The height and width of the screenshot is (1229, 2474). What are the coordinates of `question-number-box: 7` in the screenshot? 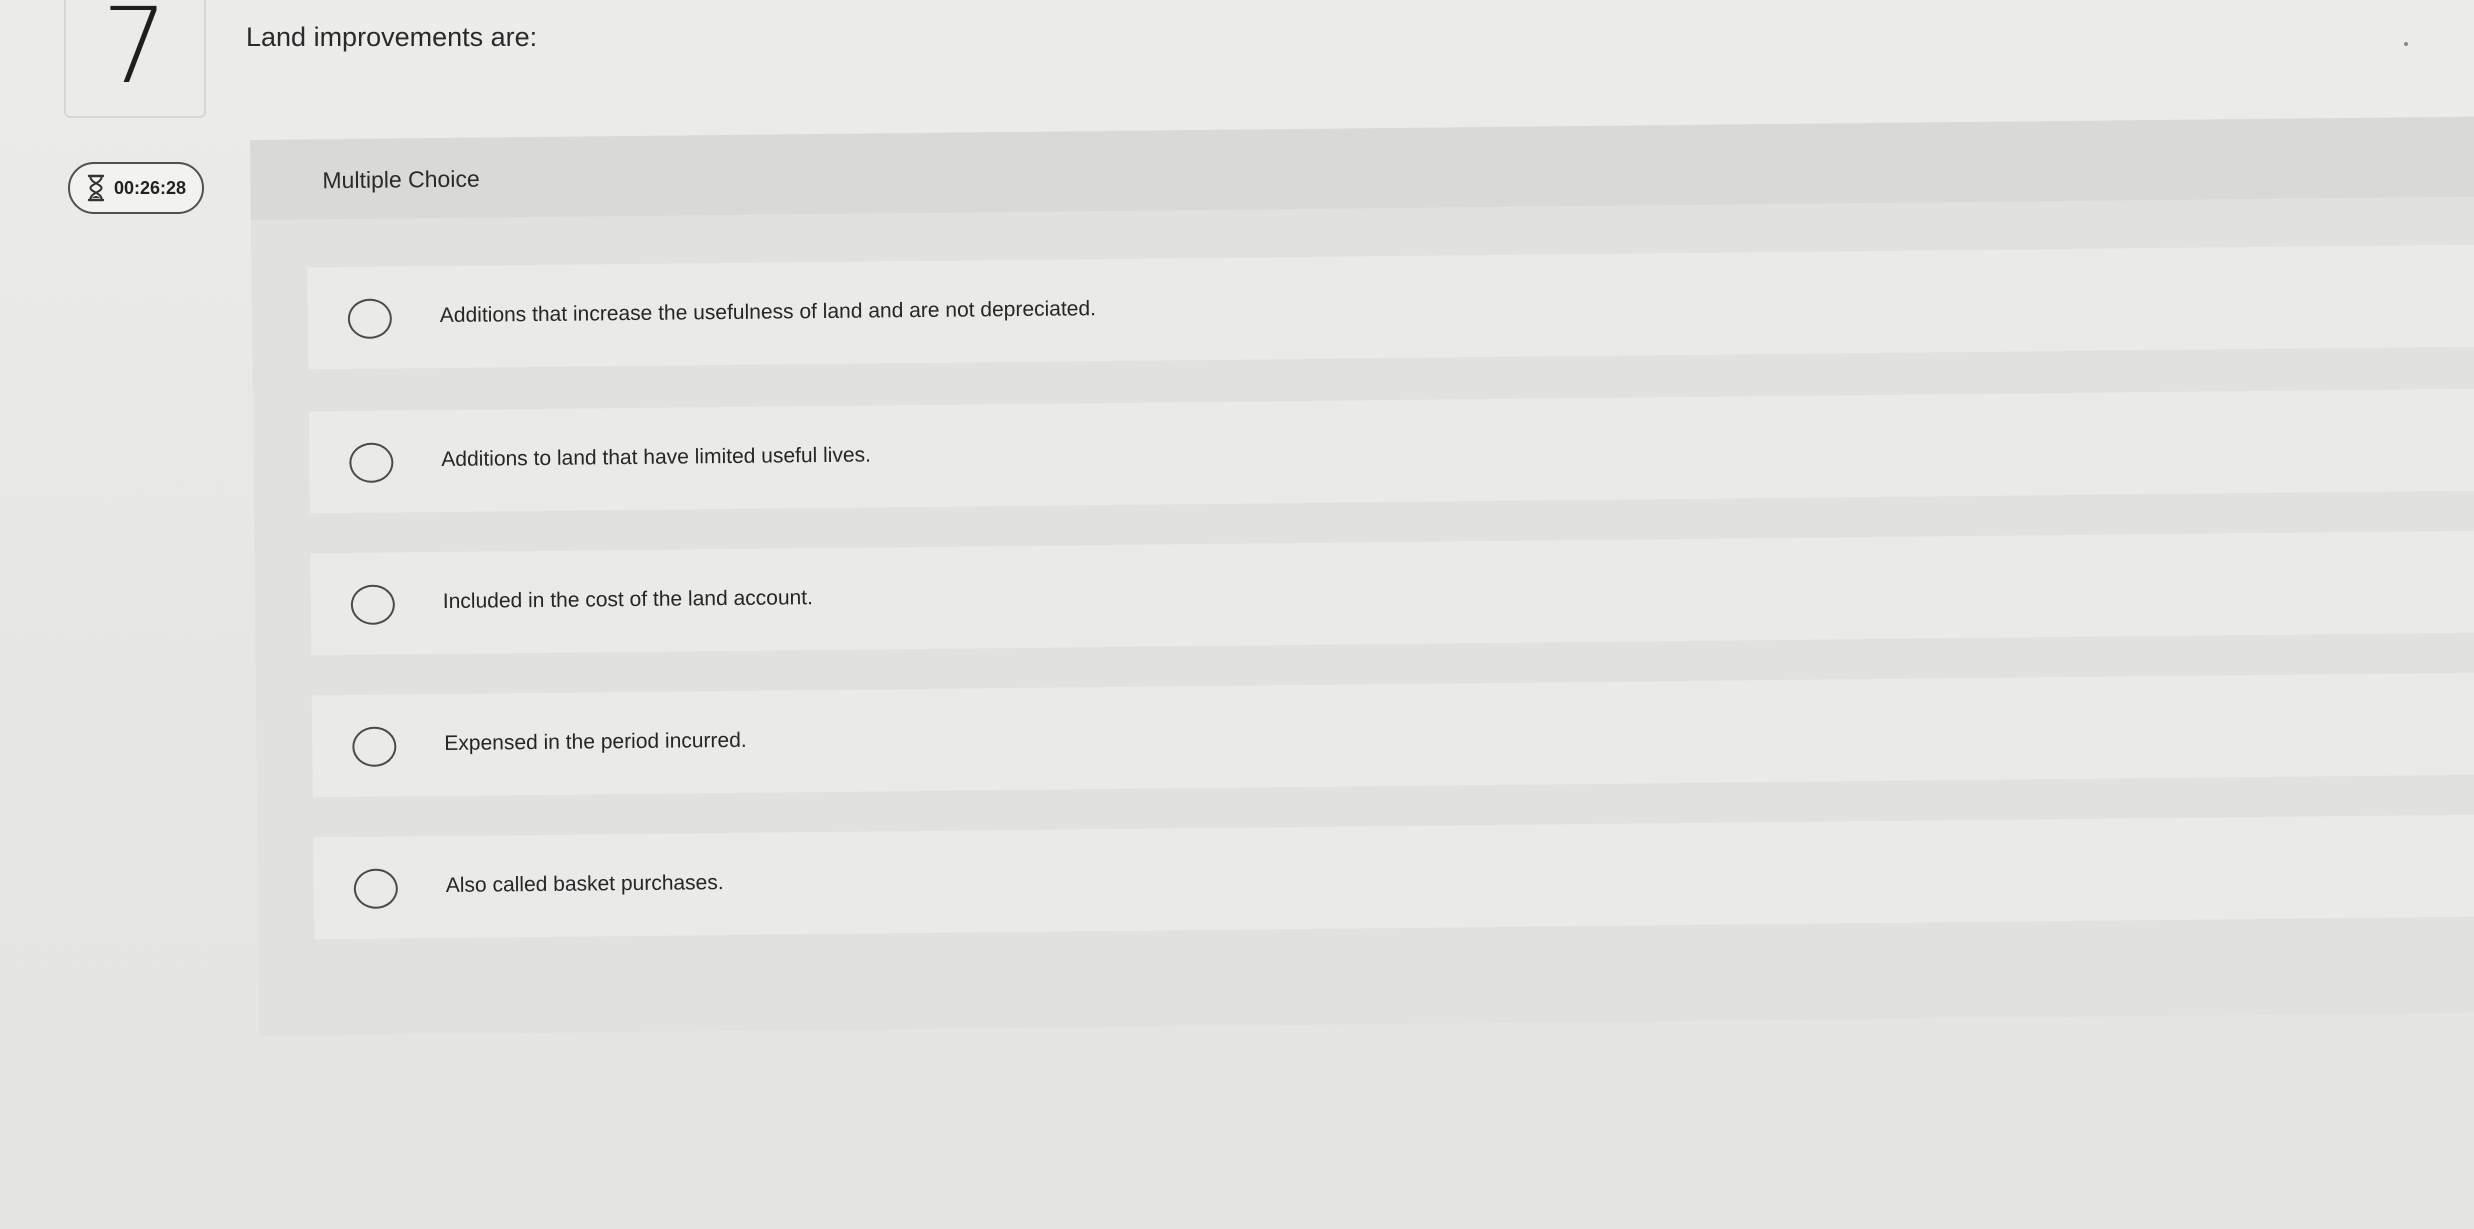 It's located at (135, 59).